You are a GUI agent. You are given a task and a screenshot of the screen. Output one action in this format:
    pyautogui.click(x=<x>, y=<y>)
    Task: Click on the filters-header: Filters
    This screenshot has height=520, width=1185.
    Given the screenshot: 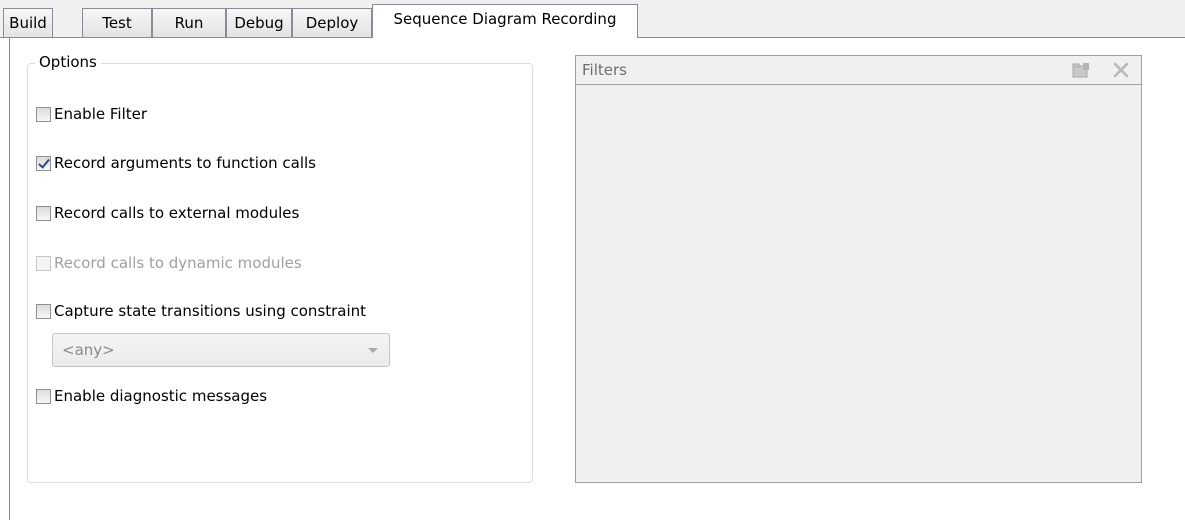 What is the action you would take?
    pyautogui.click(x=858, y=70)
    